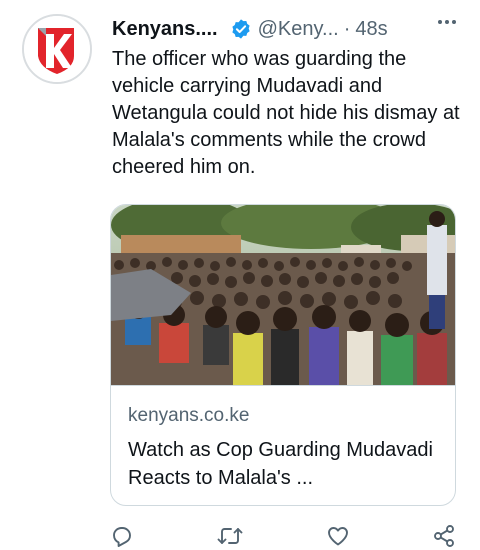  What do you see at coordinates (371, 29) in the screenshot?
I see `tweet-timestamp: 48s` at bounding box center [371, 29].